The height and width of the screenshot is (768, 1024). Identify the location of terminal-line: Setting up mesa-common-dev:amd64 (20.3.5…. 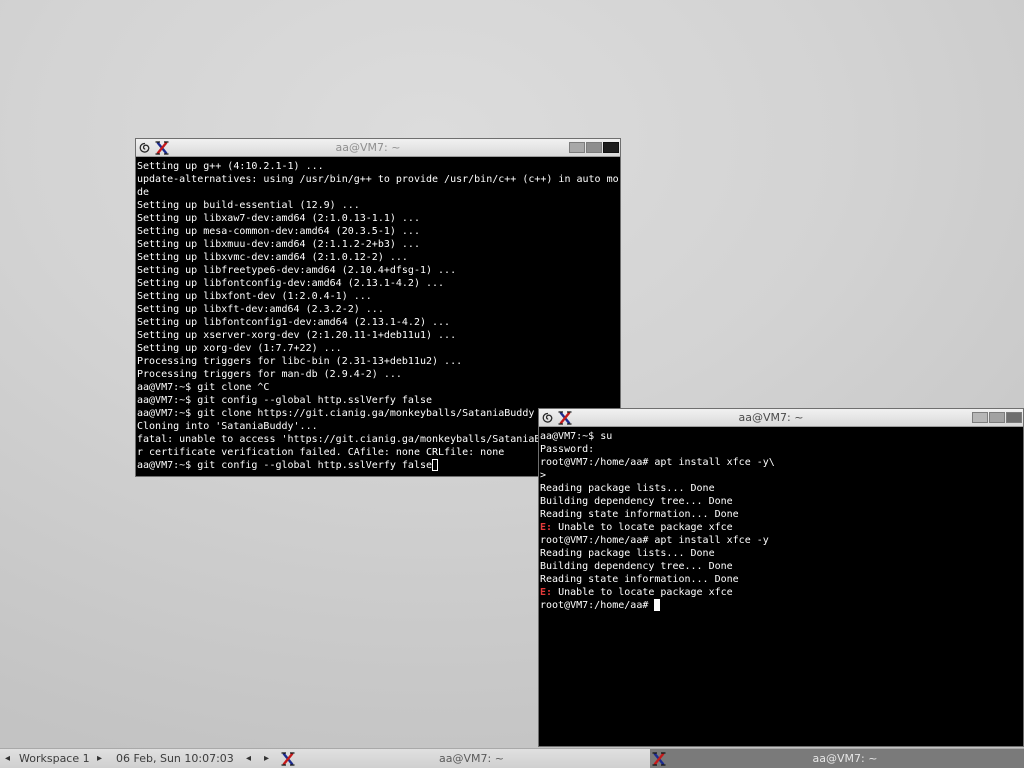
(278, 231).